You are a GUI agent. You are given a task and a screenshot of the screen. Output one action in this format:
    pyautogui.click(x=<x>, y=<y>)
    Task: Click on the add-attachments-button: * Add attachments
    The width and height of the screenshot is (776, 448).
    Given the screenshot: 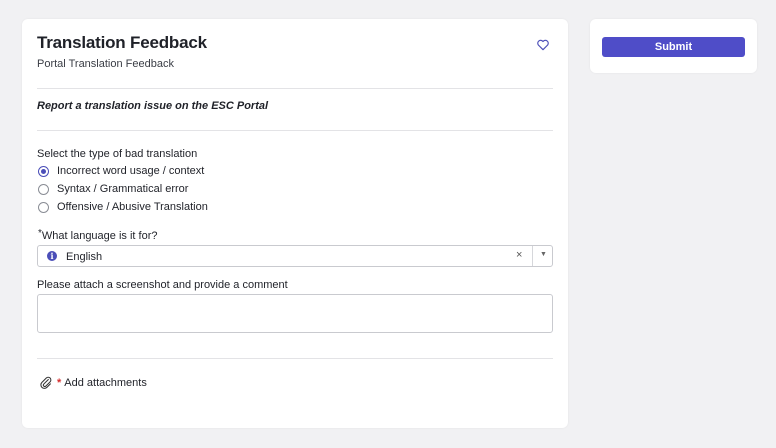 What is the action you would take?
    pyautogui.click(x=93, y=383)
    